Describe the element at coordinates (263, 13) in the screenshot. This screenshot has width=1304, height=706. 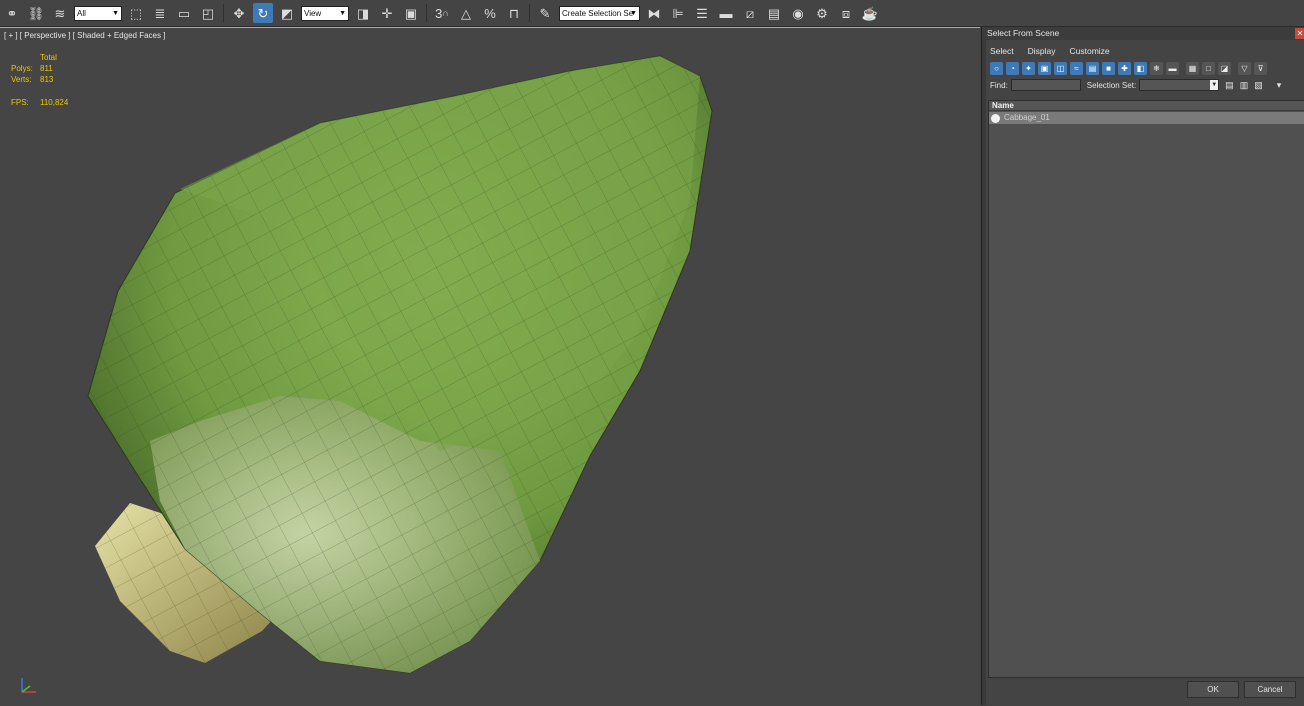
I see `rotate-icon: ↻` at that location.